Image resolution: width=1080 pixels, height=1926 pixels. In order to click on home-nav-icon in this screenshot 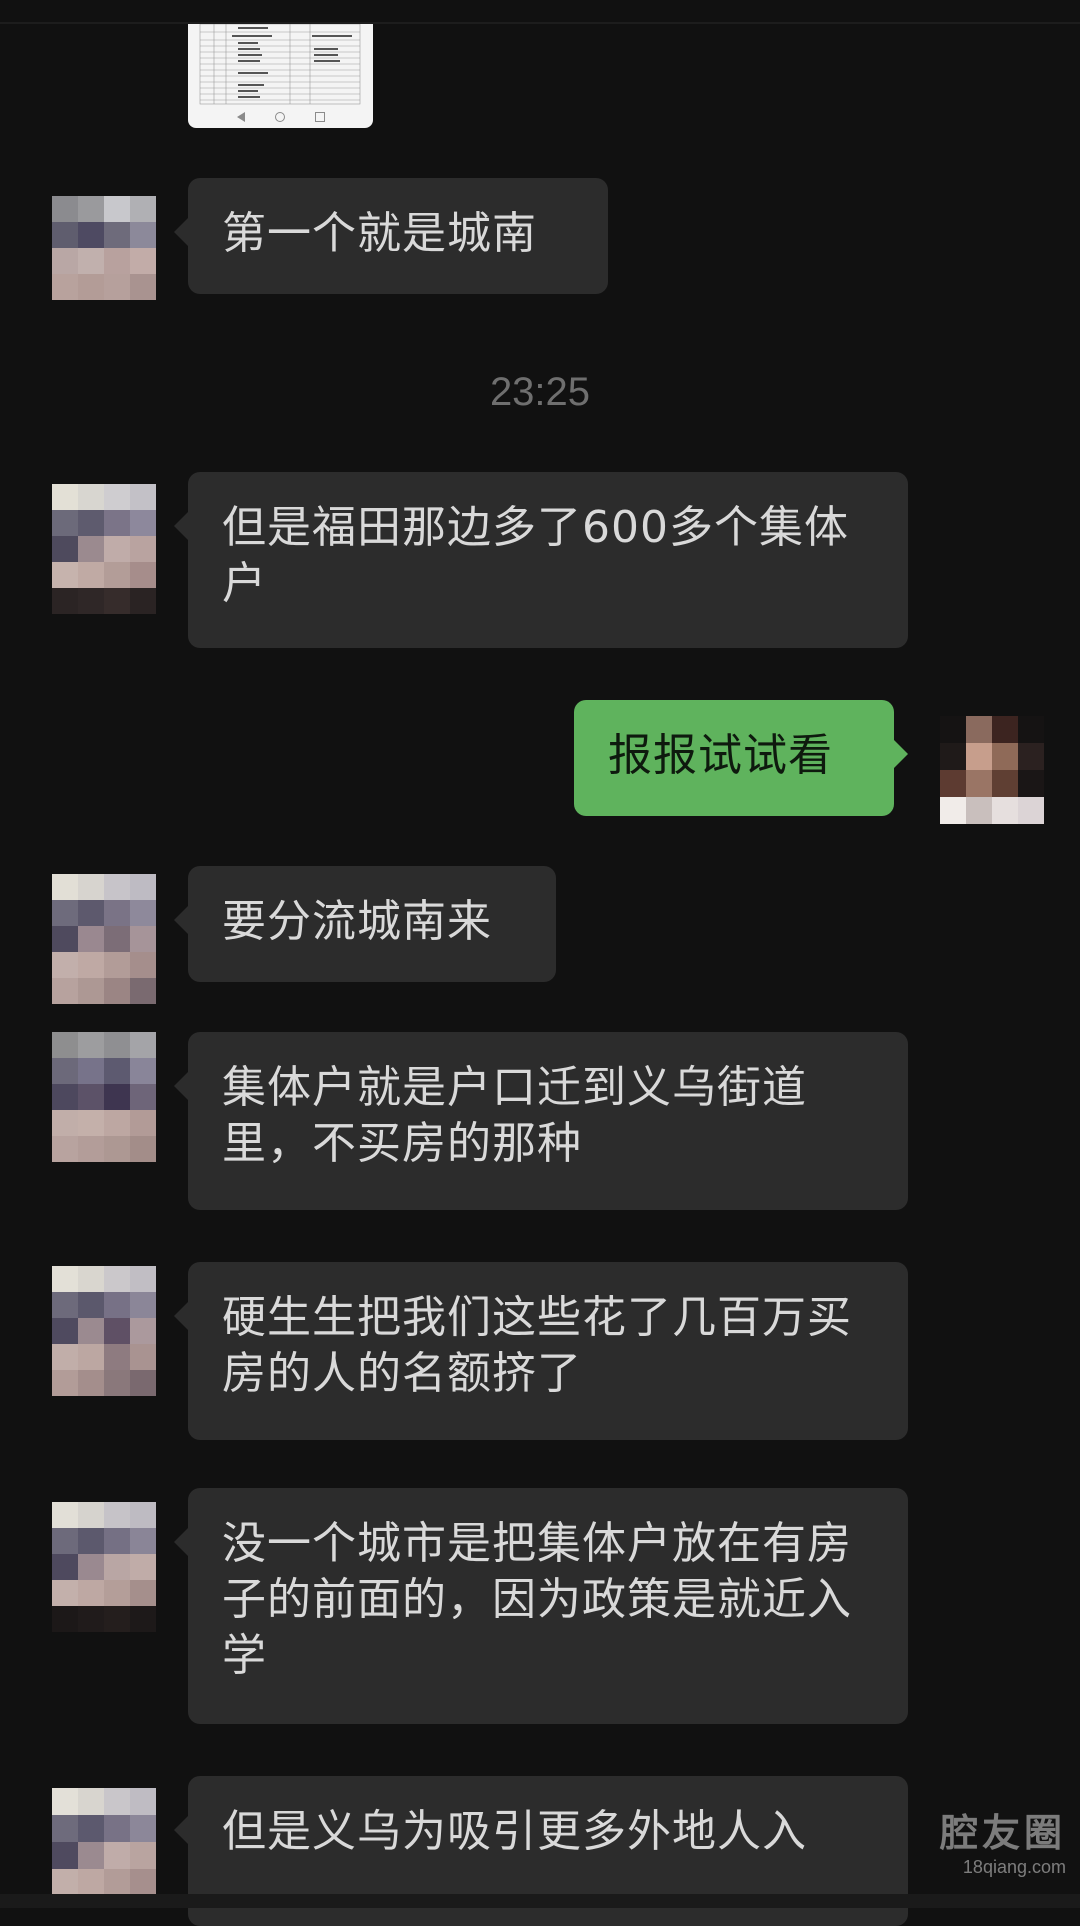, I will do `click(279, 117)`.